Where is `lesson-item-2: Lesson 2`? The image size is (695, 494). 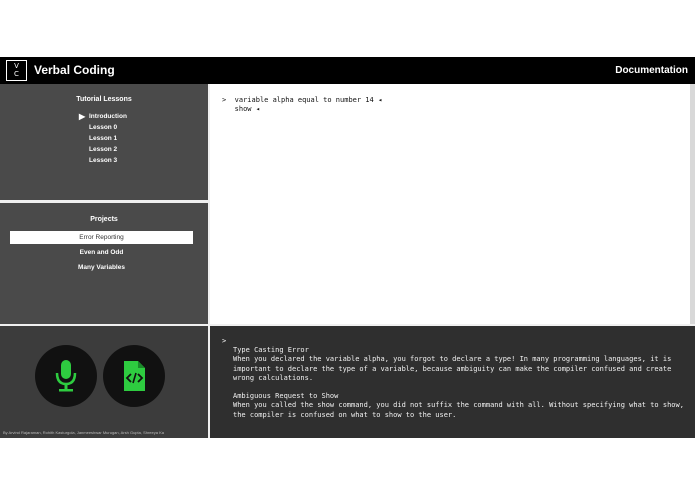 lesson-item-2: Lesson 2 is located at coordinates (108, 149).